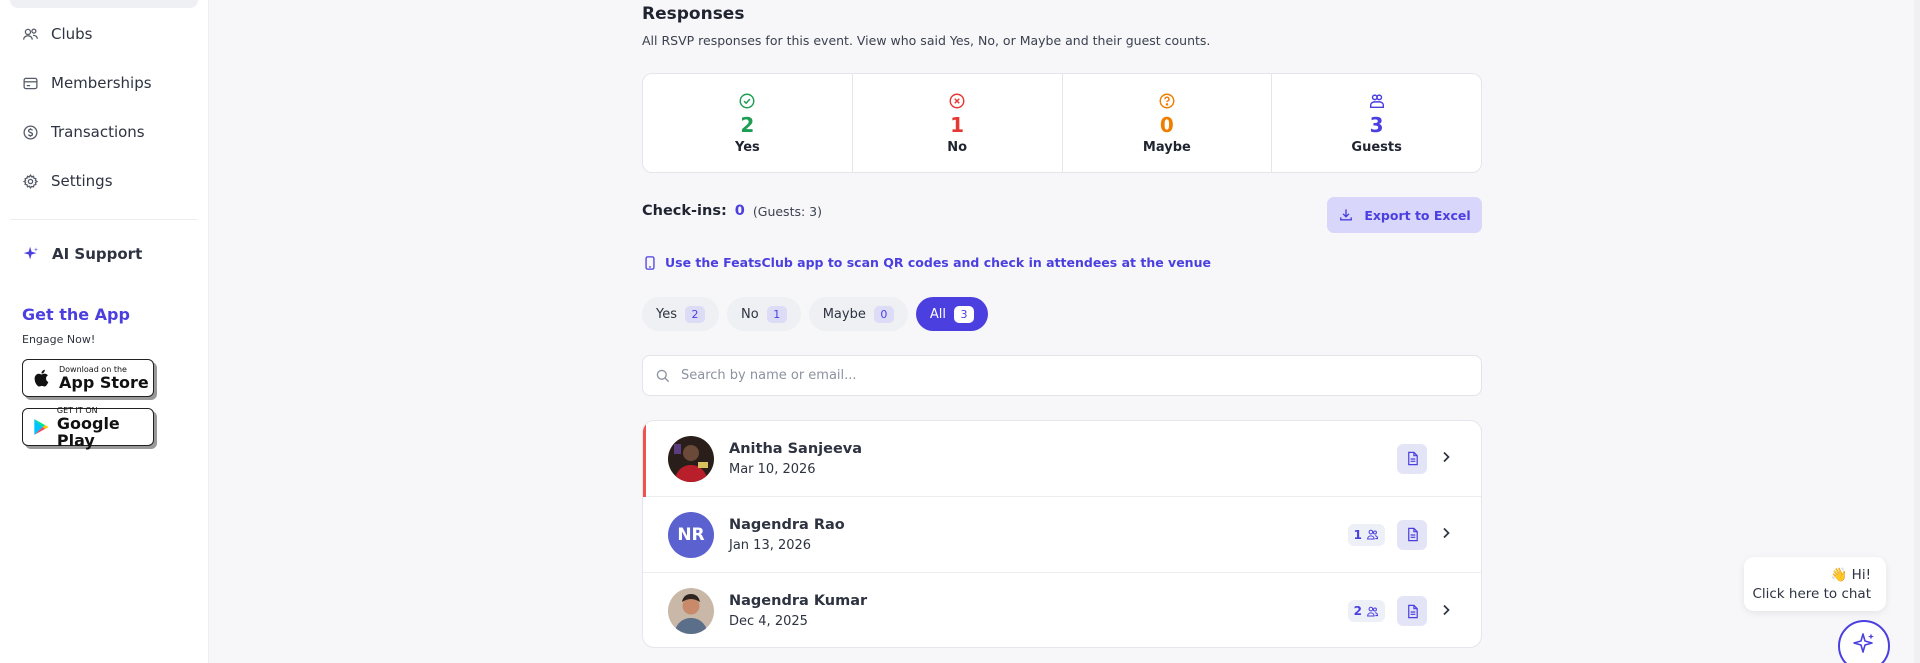 This screenshot has width=1920, height=663. Describe the element at coordinates (30, 34) in the screenshot. I see `users-icon` at that location.